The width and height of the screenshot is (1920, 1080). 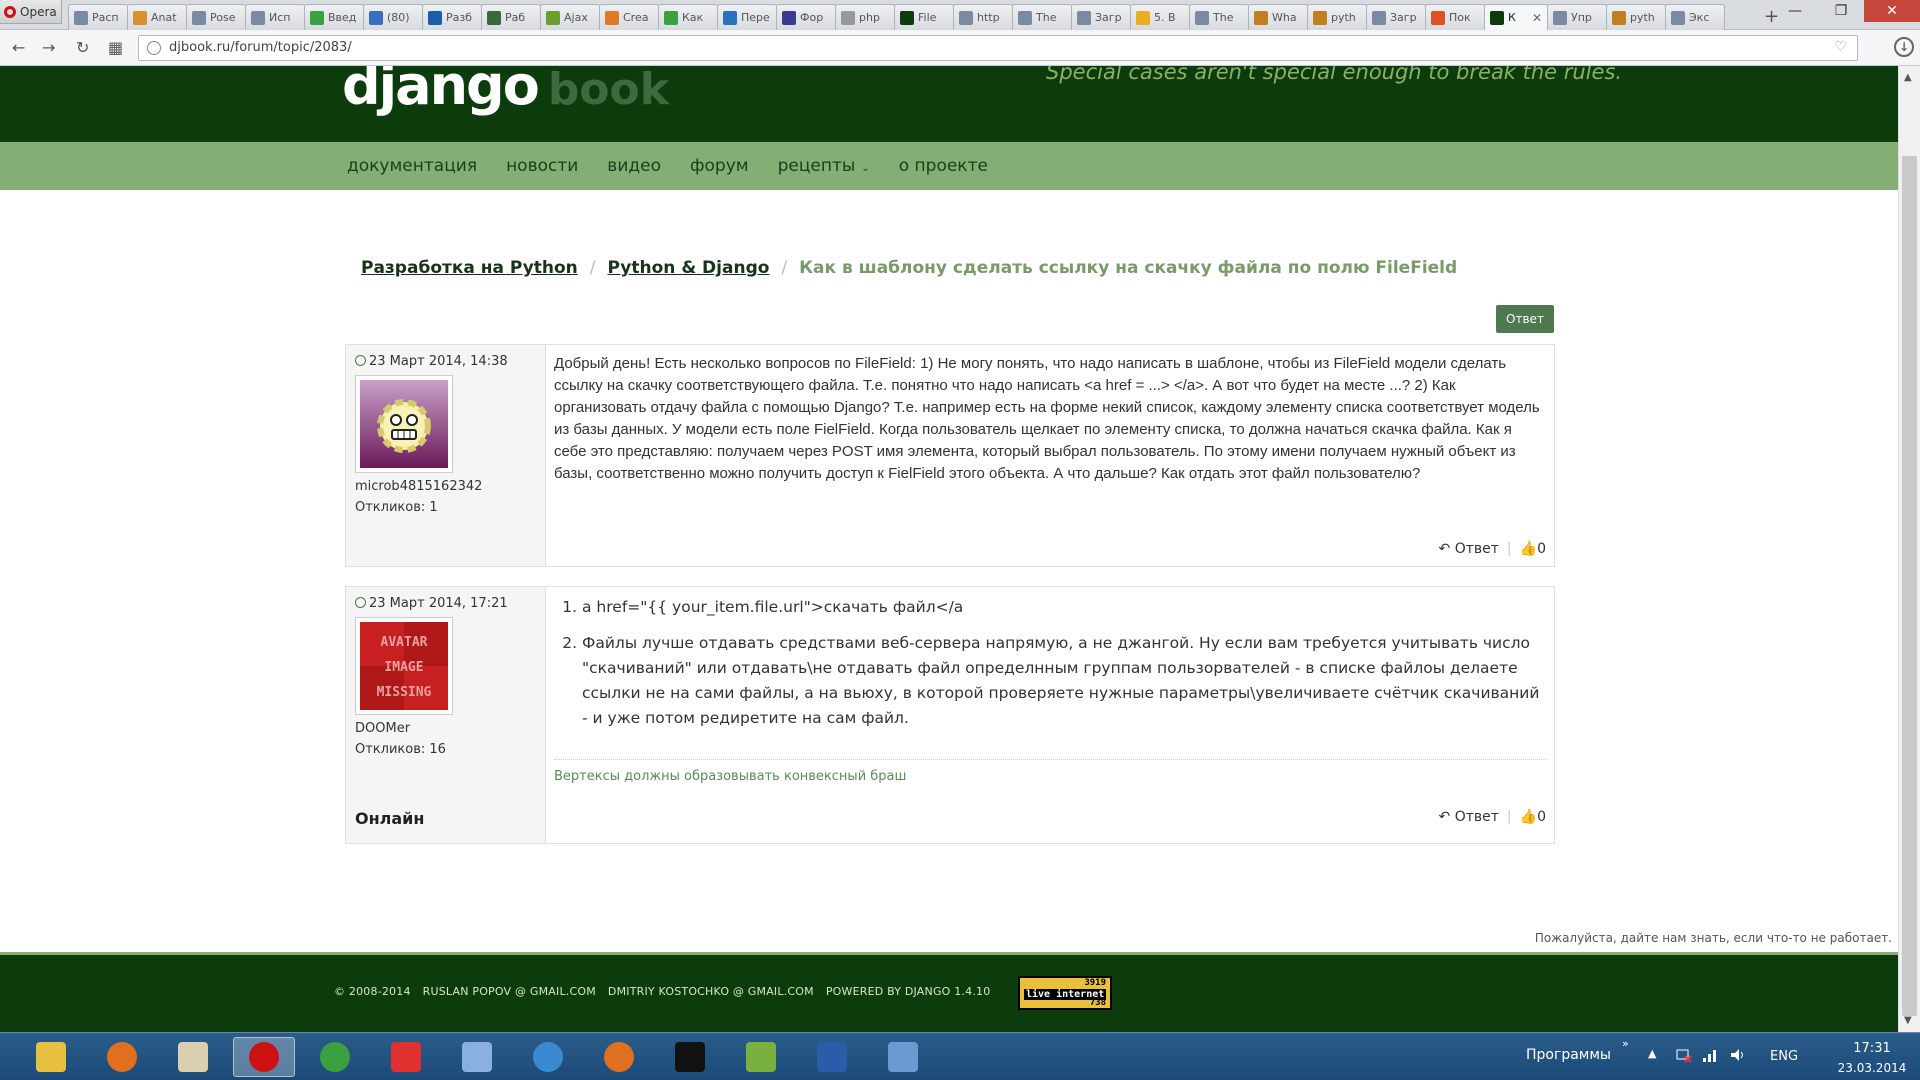 What do you see at coordinates (629, 17) in the screenshot?
I see `browser-tab: Crea` at bounding box center [629, 17].